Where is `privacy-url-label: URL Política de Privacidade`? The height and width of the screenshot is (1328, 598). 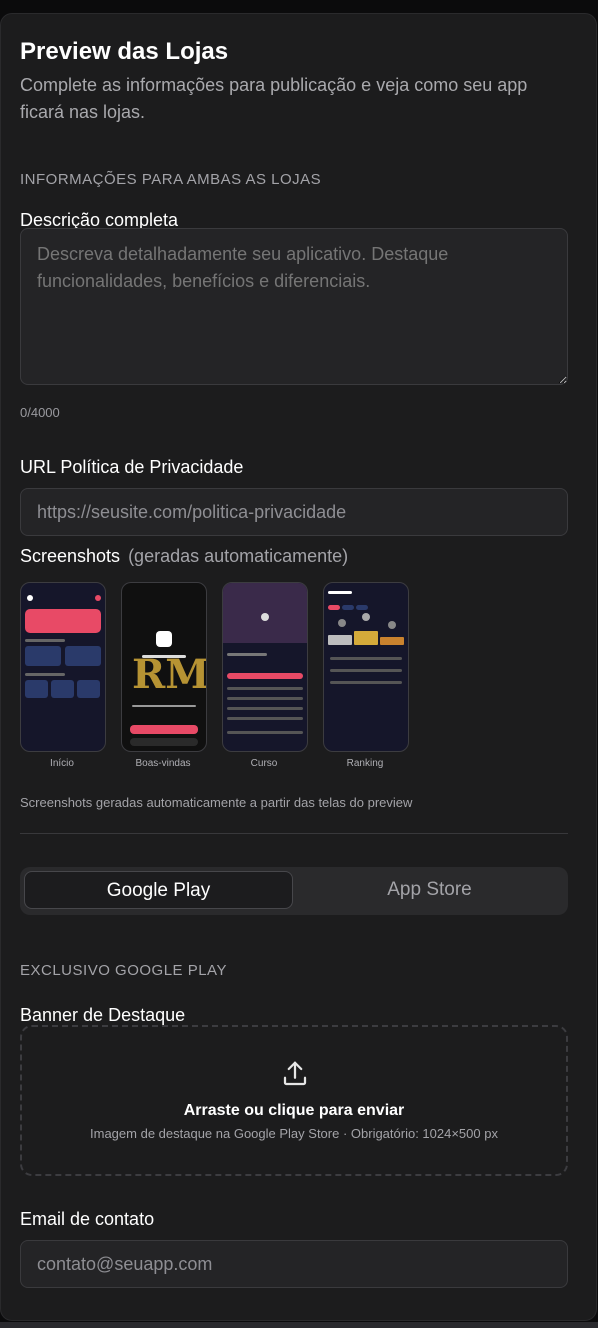 privacy-url-label: URL Política de Privacidade is located at coordinates (132, 467).